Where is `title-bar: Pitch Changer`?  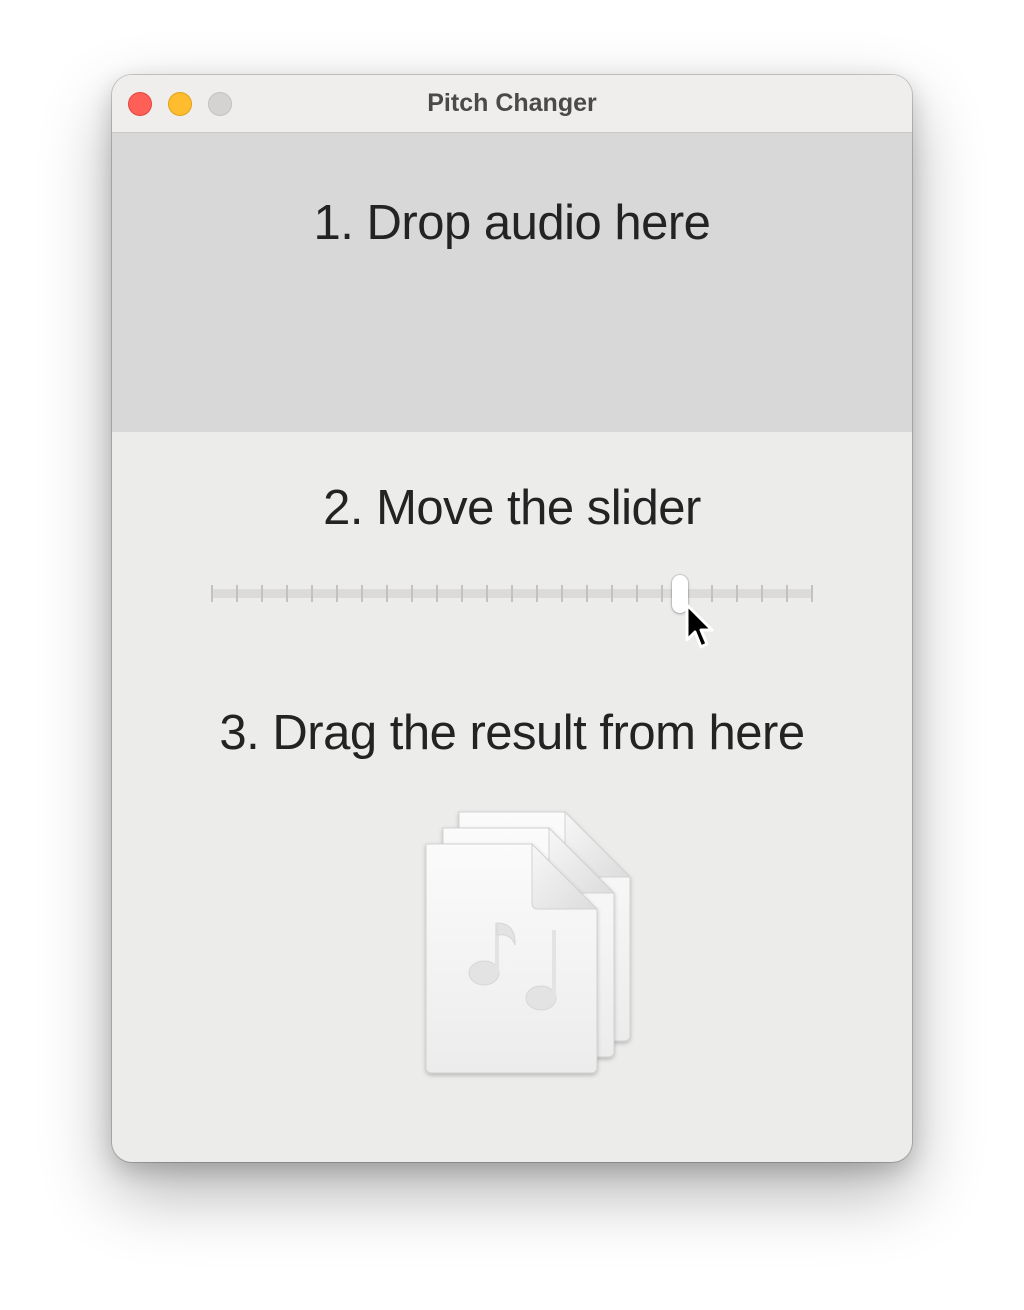 title-bar: Pitch Changer is located at coordinates (512, 104).